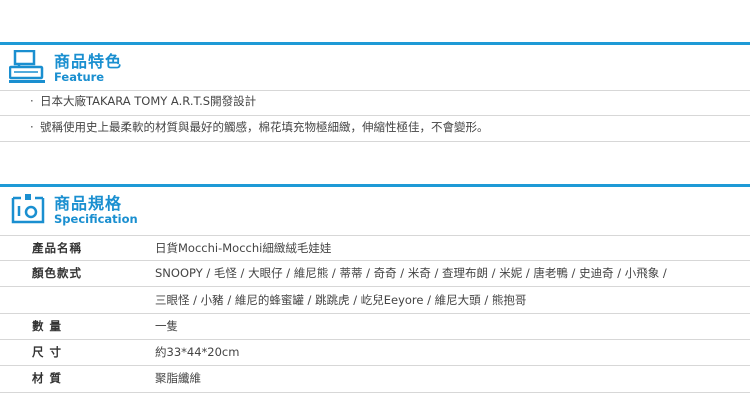 The height and width of the screenshot is (409, 750). Describe the element at coordinates (47, 326) in the screenshot. I see `spec-label: 數 量` at that location.